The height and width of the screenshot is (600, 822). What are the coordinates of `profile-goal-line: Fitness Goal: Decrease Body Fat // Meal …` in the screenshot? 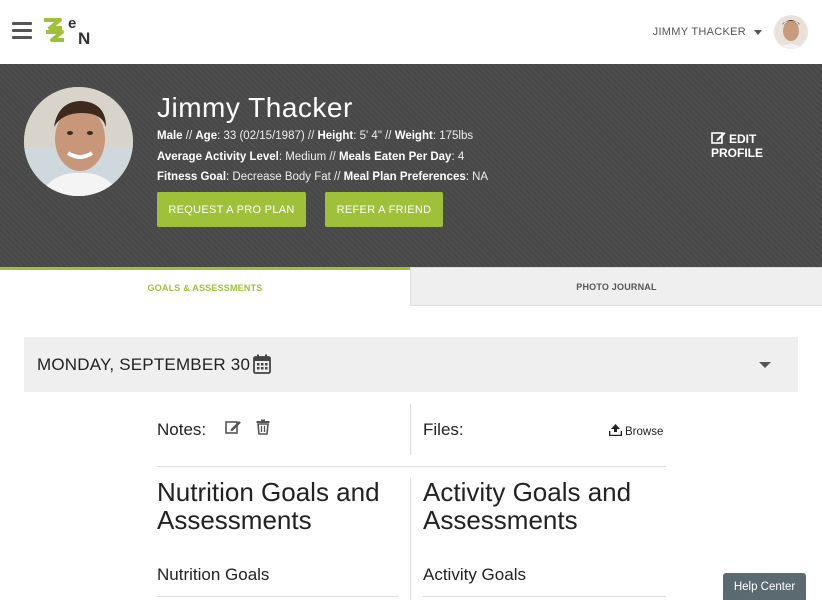 It's located at (323, 177).